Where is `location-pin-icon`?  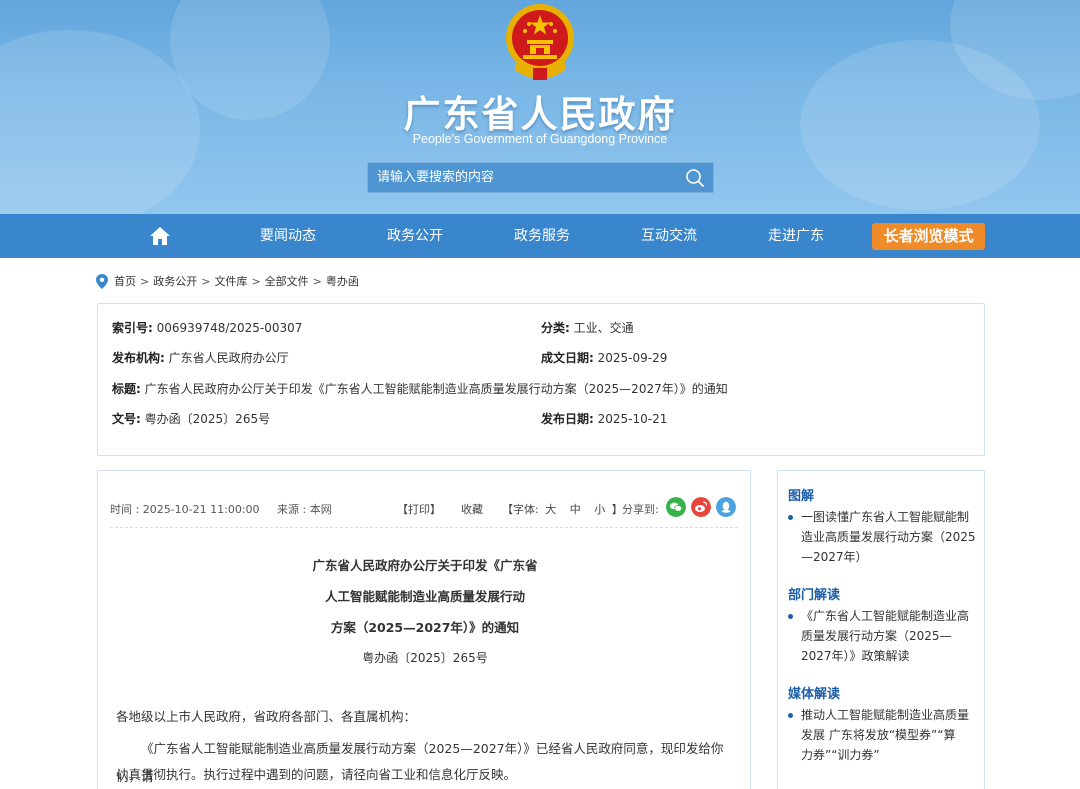 location-pin-icon is located at coordinates (102, 281).